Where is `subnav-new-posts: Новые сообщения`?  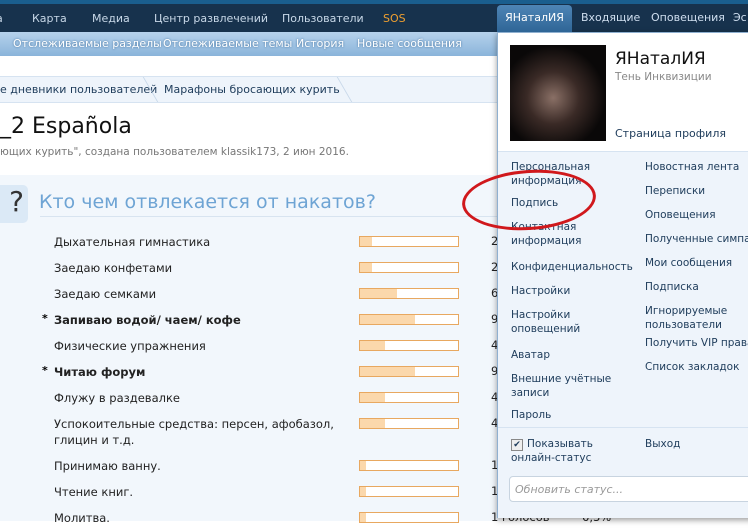 subnav-new-posts: Новые сообщения is located at coordinates (409, 43).